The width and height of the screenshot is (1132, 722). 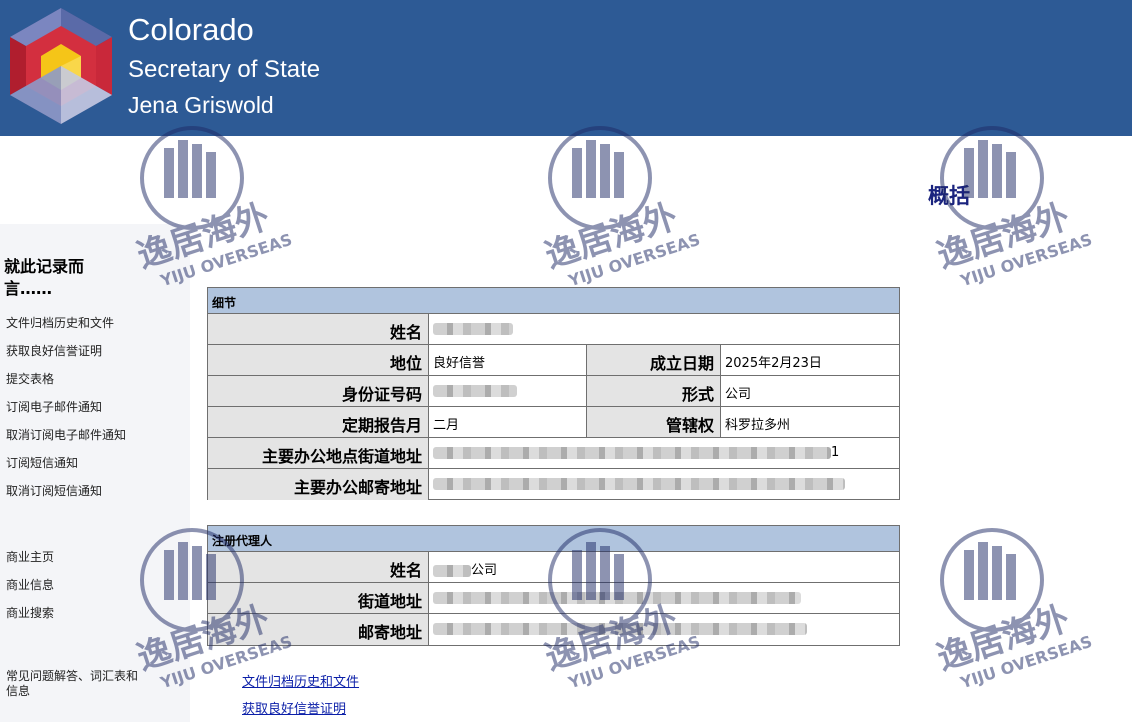 What do you see at coordinates (475, 390) in the screenshot?
I see `redacted-id` at bounding box center [475, 390].